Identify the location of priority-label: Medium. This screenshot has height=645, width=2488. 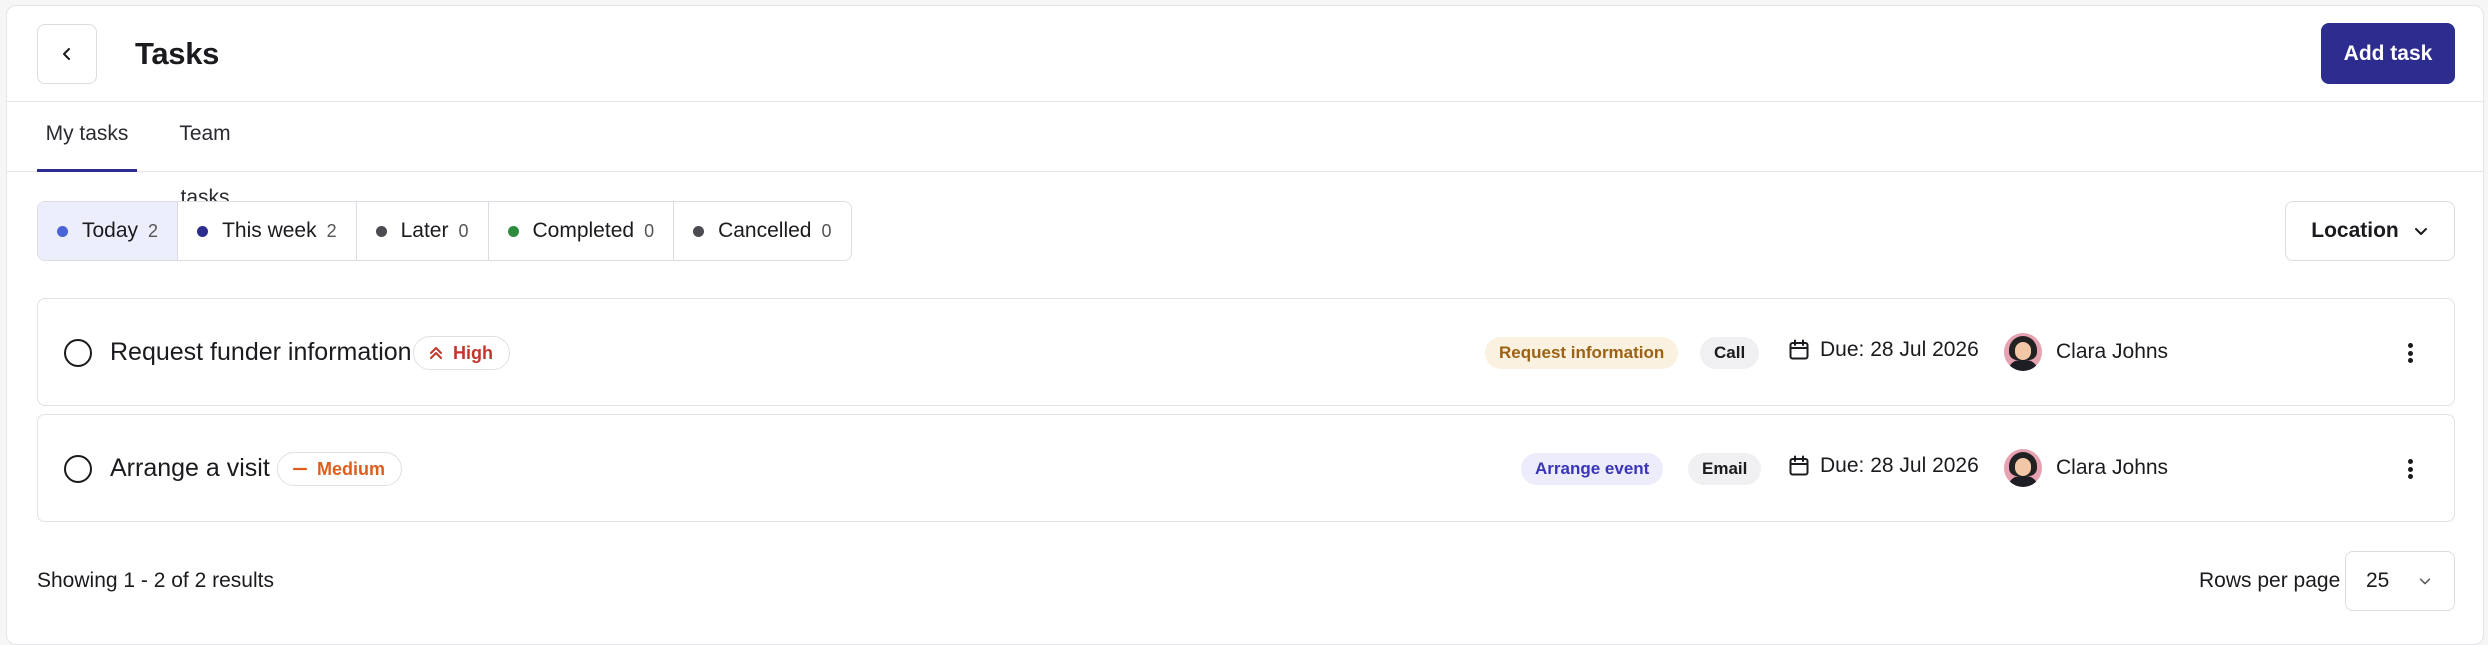
(351, 468).